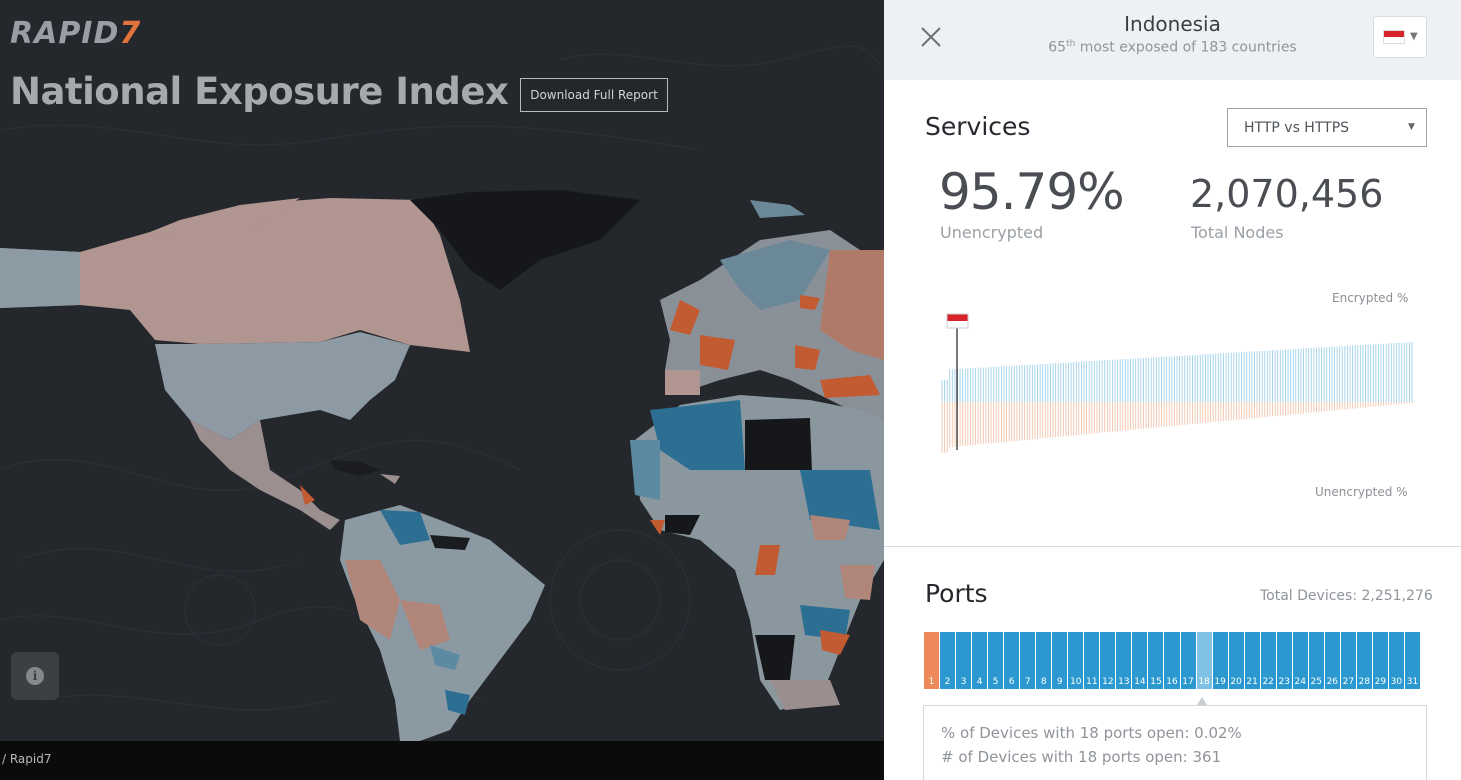  What do you see at coordinates (1300, 660) in the screenshot?
I see `port-box-24: 24` at bounding box center [1300, 660].